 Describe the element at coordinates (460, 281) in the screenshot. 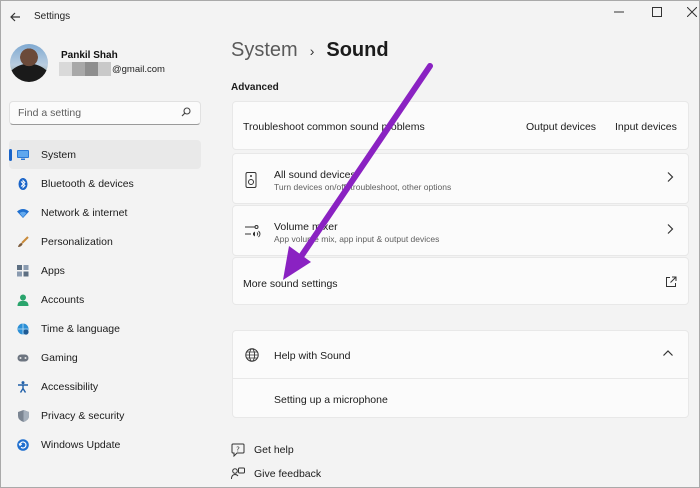

I see `more-sound-settings-row: More sound settings` at that location.